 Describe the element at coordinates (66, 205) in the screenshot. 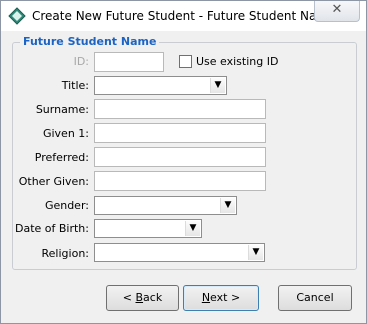

I see `gender-label: Gender:` at that location.